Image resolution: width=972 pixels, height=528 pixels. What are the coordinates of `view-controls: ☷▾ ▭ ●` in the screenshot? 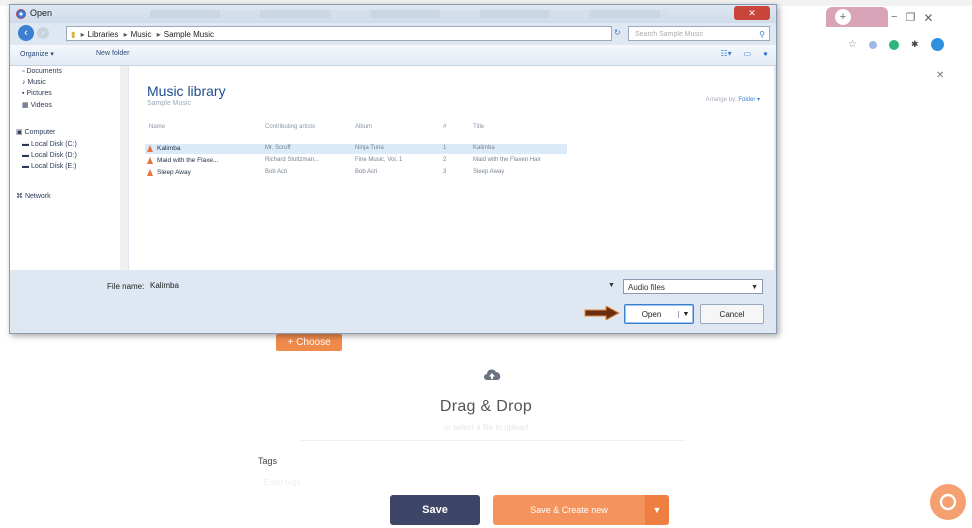 It's located at (744, 53).